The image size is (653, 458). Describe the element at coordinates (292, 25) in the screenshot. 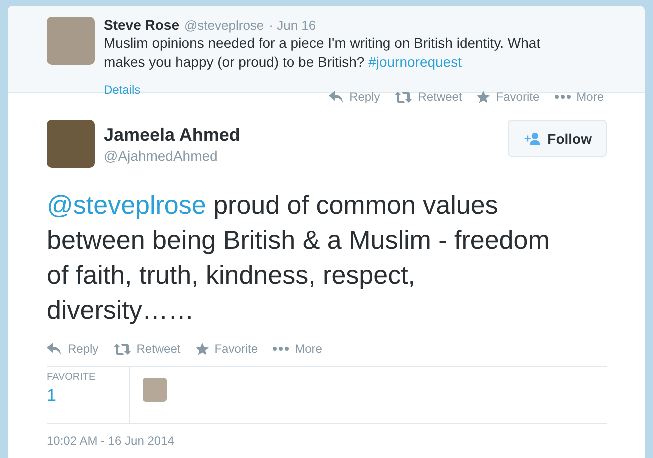

I see `tweet-date: · Jun 16` at that location.